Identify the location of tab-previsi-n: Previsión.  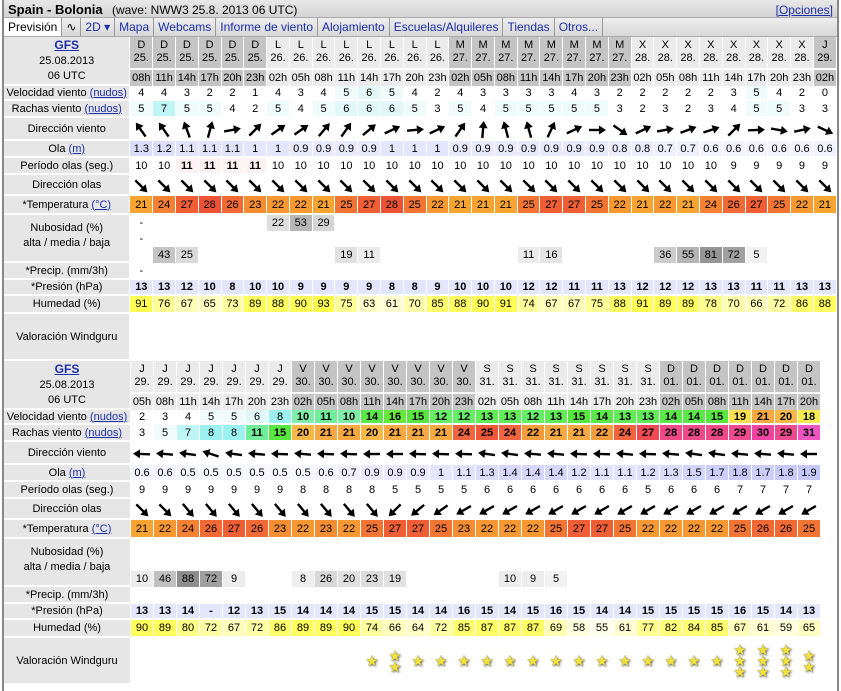
(33, 27).